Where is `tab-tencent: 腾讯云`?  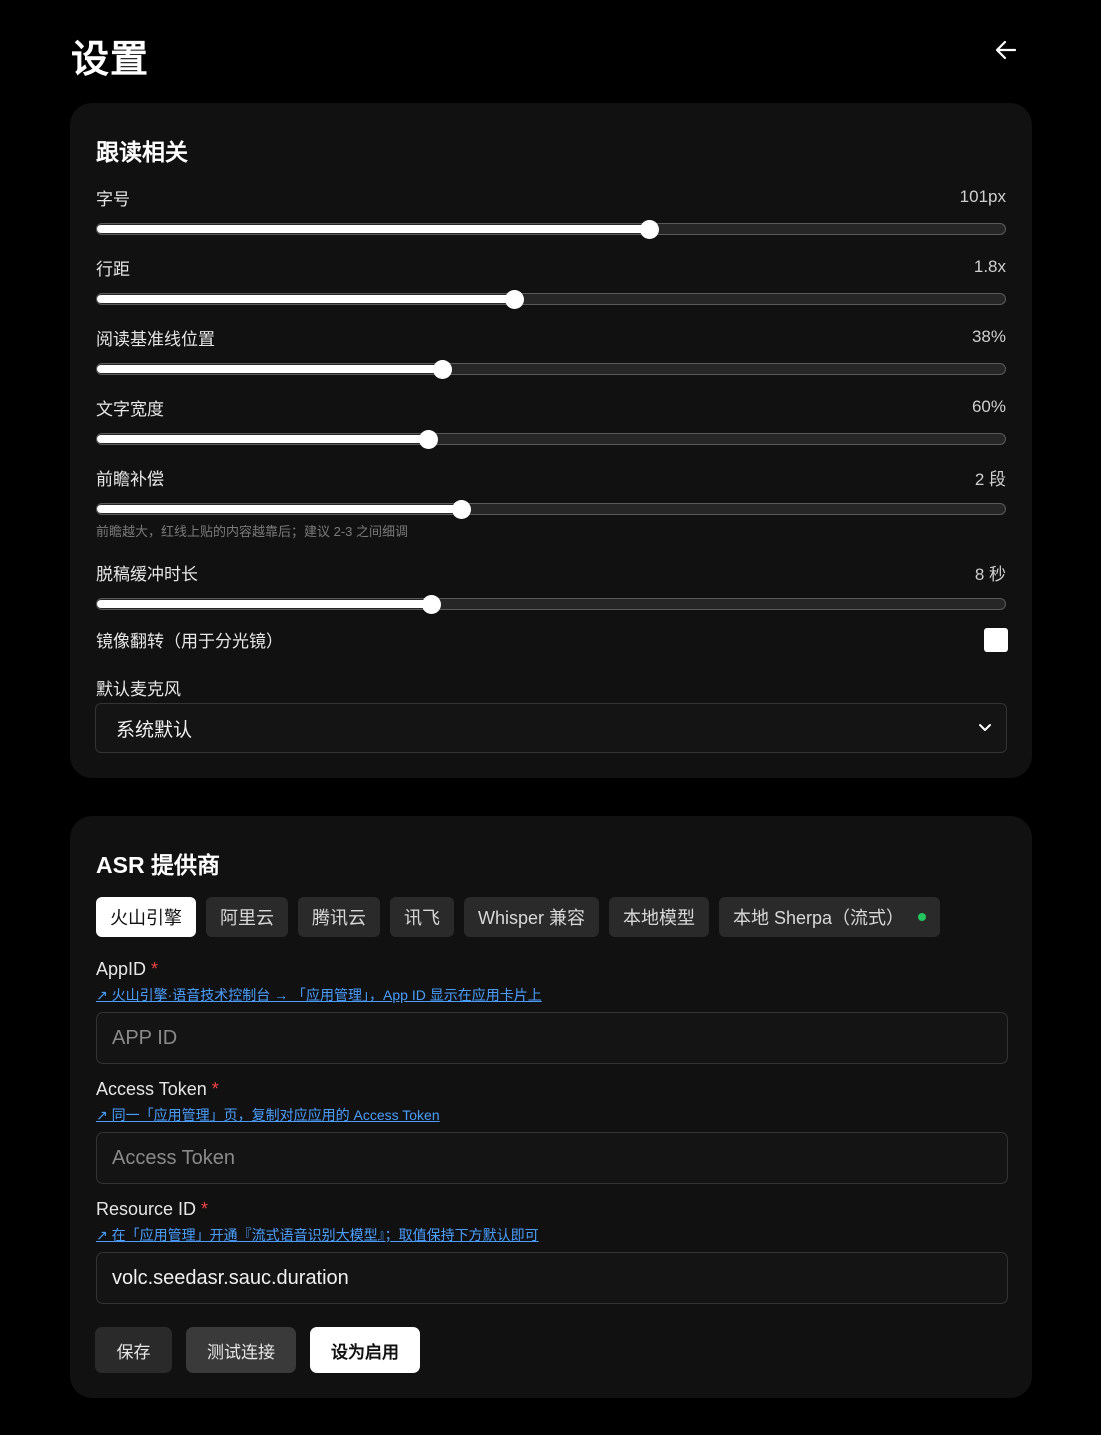 tab-tencent: 腾讯云 is located at coordinates (339, 917).